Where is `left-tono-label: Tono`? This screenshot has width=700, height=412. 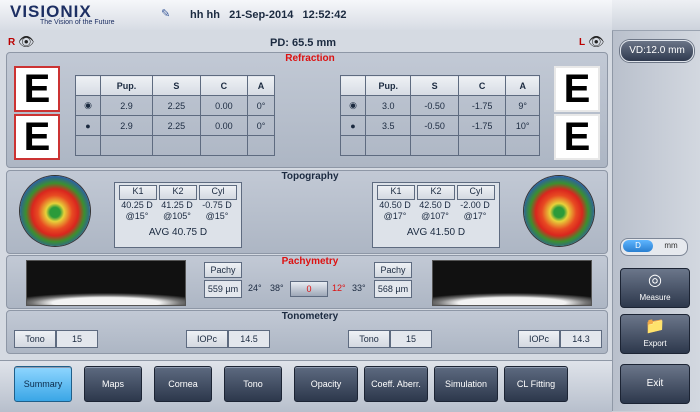
left-tono-label: Tono is located at coordinates (369, 339).